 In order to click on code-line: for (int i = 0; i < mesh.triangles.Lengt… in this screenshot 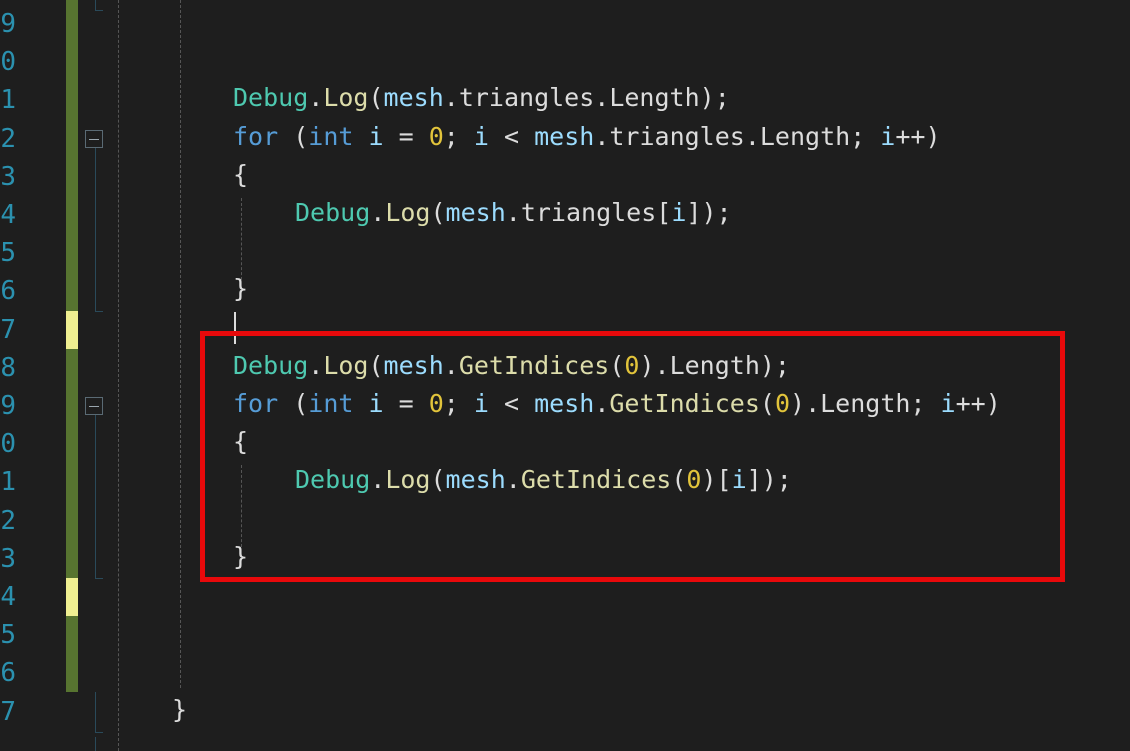, I will do `click(587, 137)`.